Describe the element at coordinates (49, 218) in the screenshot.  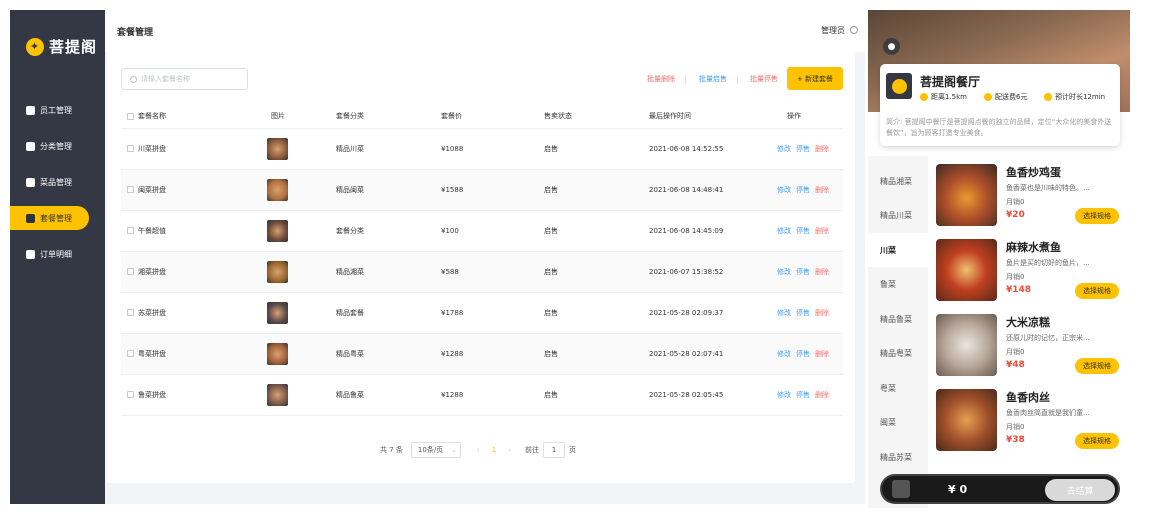
I see `sidebar-item-setmeals: 套餐管理` at that location.